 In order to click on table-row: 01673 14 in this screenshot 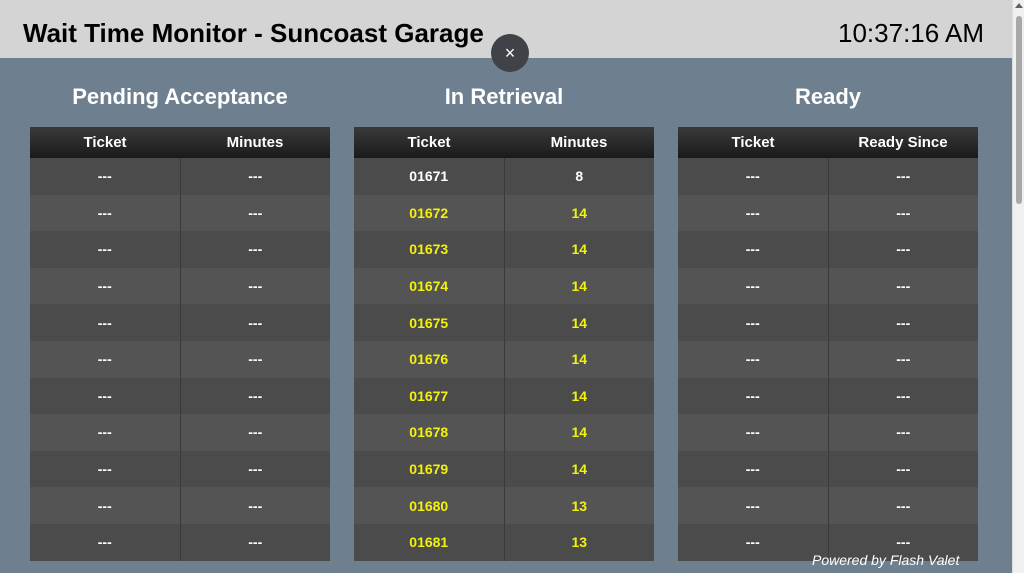, I will do `click(504, 249)`.